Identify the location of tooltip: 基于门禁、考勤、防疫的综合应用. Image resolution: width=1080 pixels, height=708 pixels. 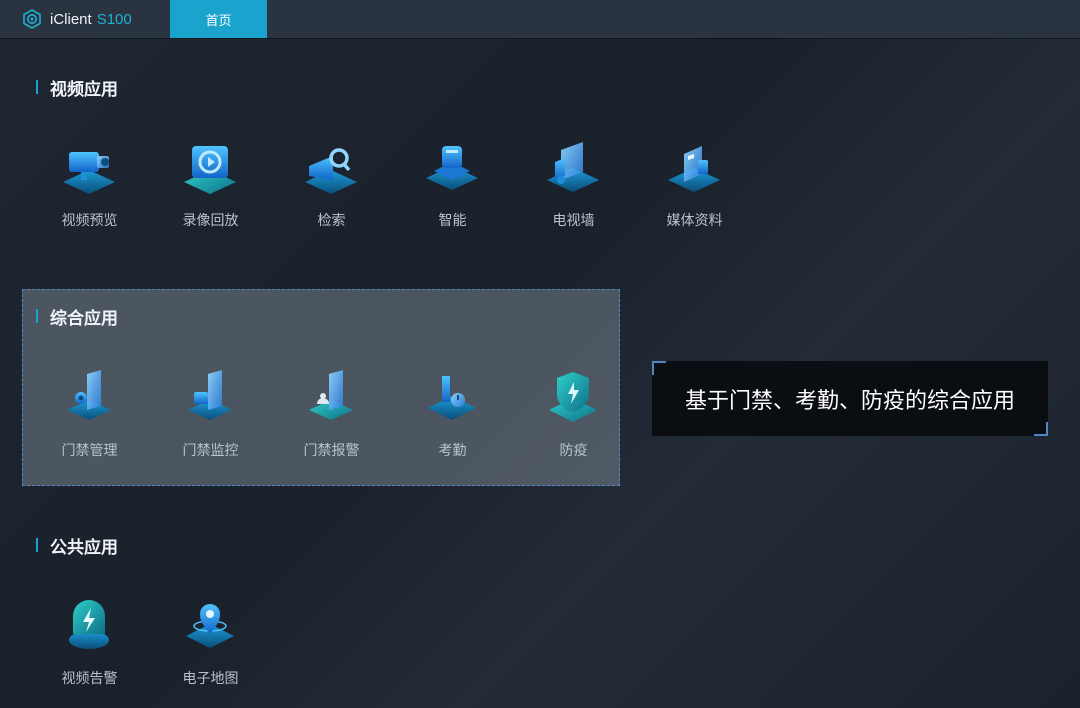
(850, 398).